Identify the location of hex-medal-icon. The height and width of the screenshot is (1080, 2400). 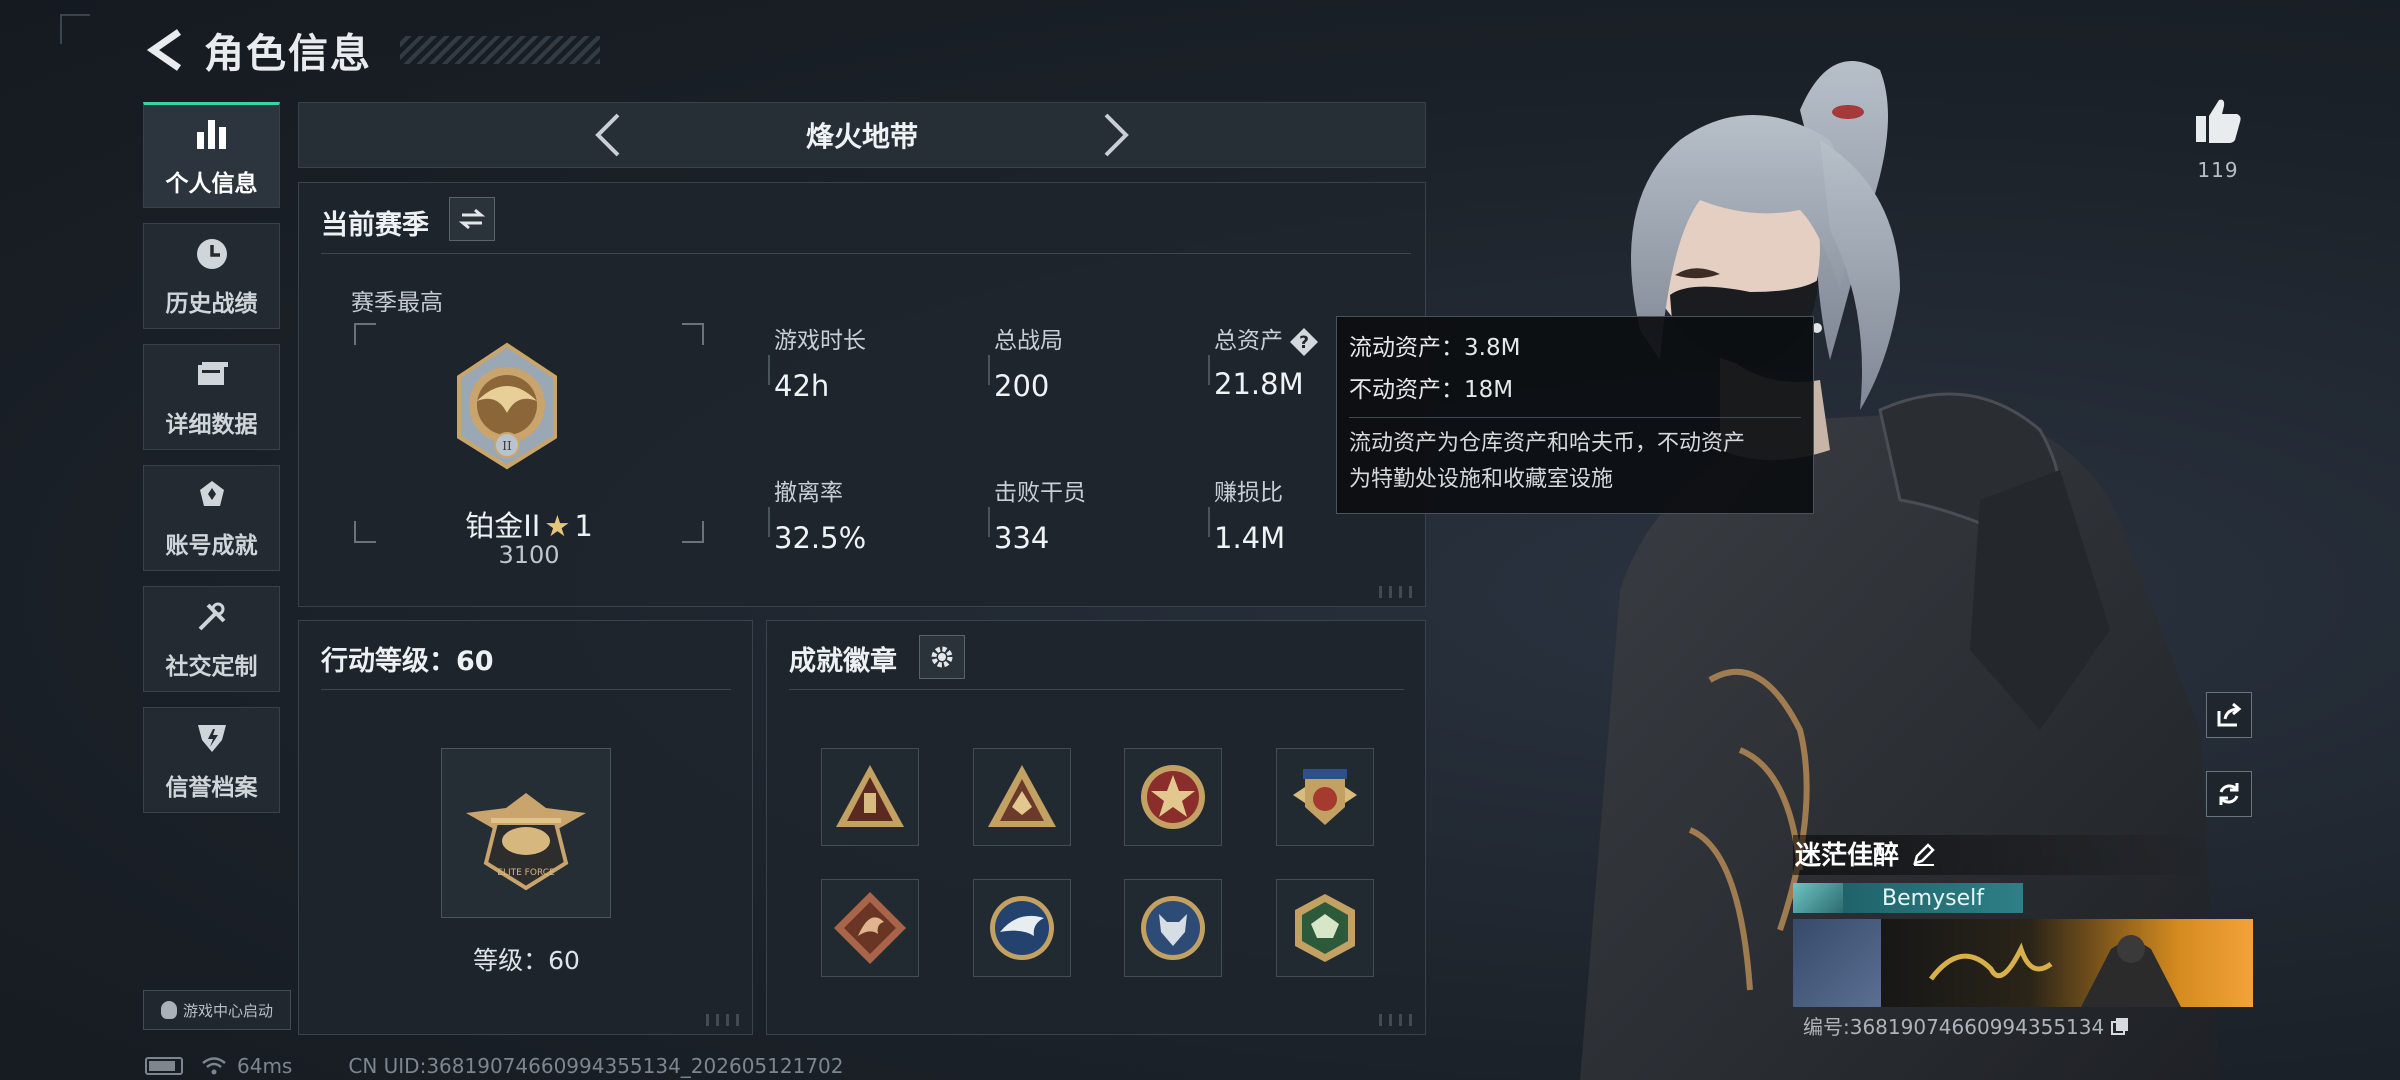
(1325, 928).